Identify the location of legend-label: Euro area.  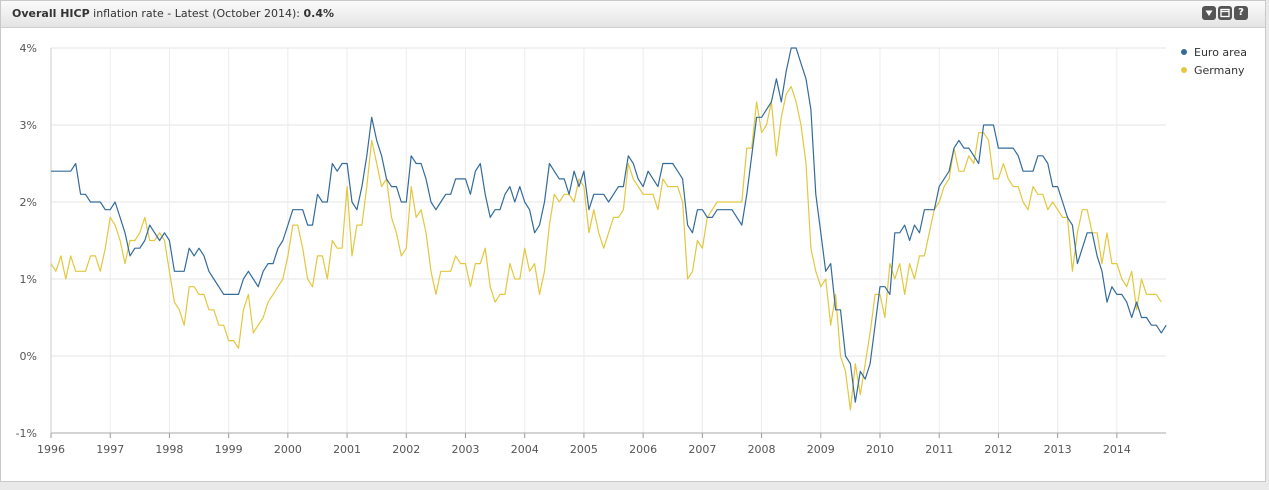
(1220, 52).